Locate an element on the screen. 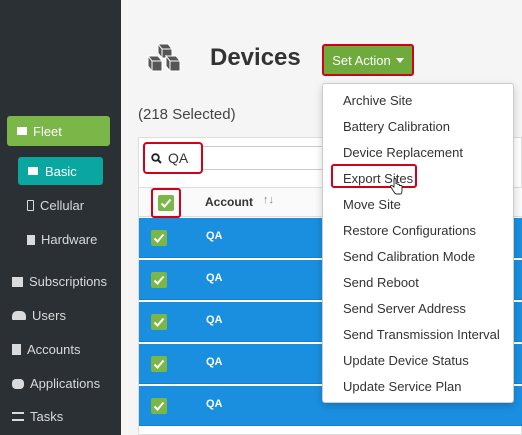 The width and height of the screenshot is (522, 435). sidebar-item-label: Subscriptions is located at coordinates (68, 281).